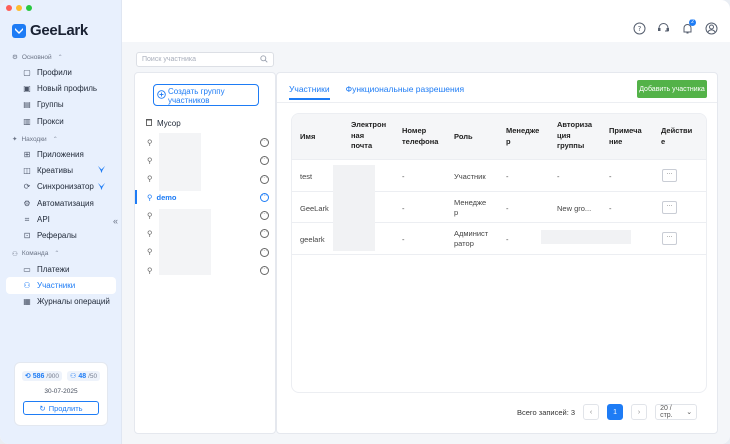 Image resolution: width=730 pixels, height=444 pixels. Describe the element at coordinates (73, 376) in the screenshot. I see `members-quota-icon: ⚇` at that location.